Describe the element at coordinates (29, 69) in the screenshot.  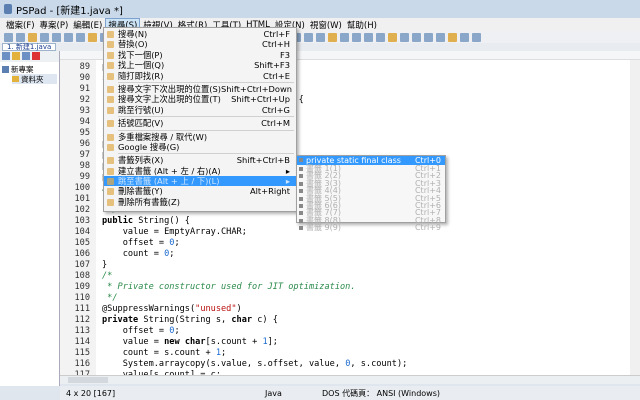
I see `tree-root: 新專案` at that location.